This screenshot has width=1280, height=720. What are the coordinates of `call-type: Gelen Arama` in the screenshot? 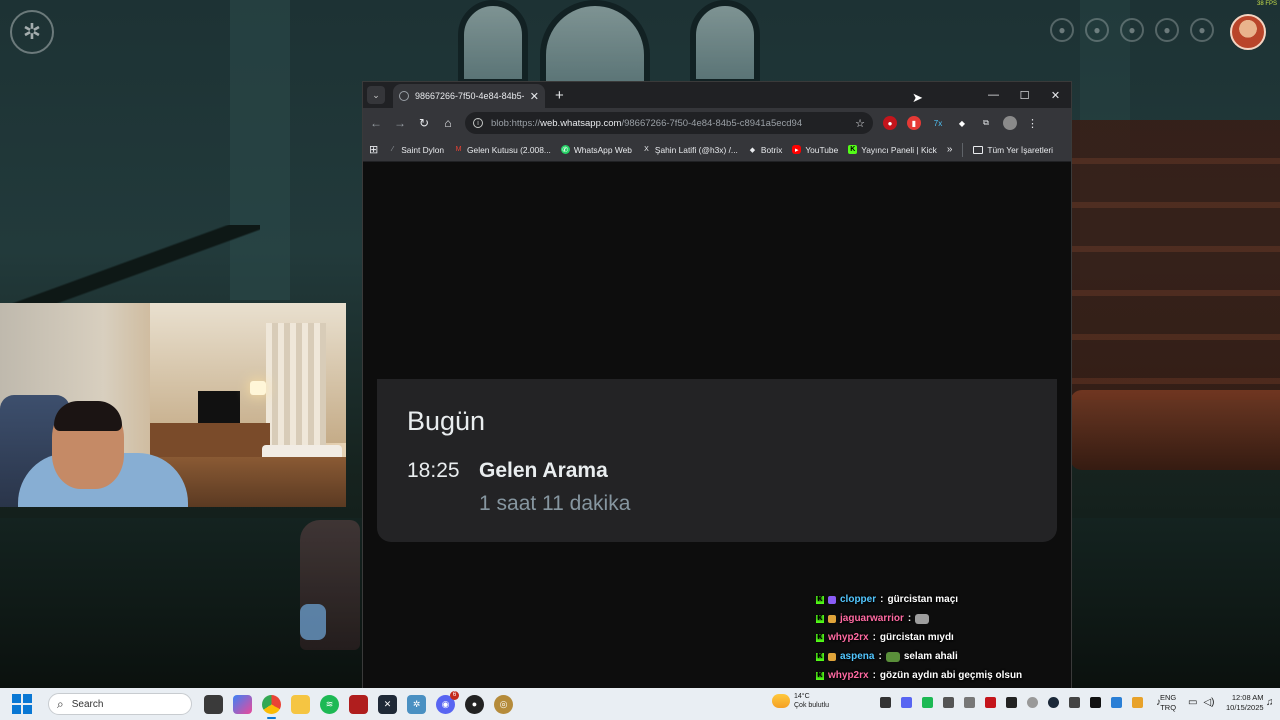 It's located at (543, 470).